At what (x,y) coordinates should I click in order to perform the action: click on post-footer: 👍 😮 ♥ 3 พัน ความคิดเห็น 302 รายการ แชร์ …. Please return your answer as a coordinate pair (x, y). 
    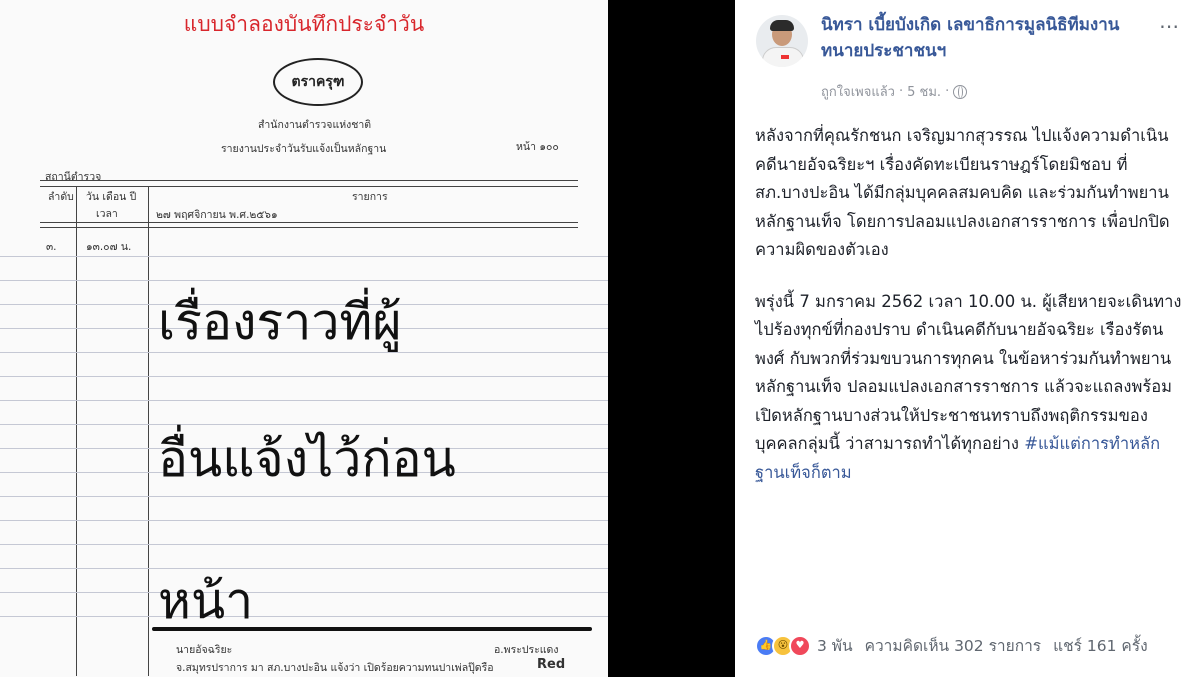
    Looking at the image, I should click on (975, 645).